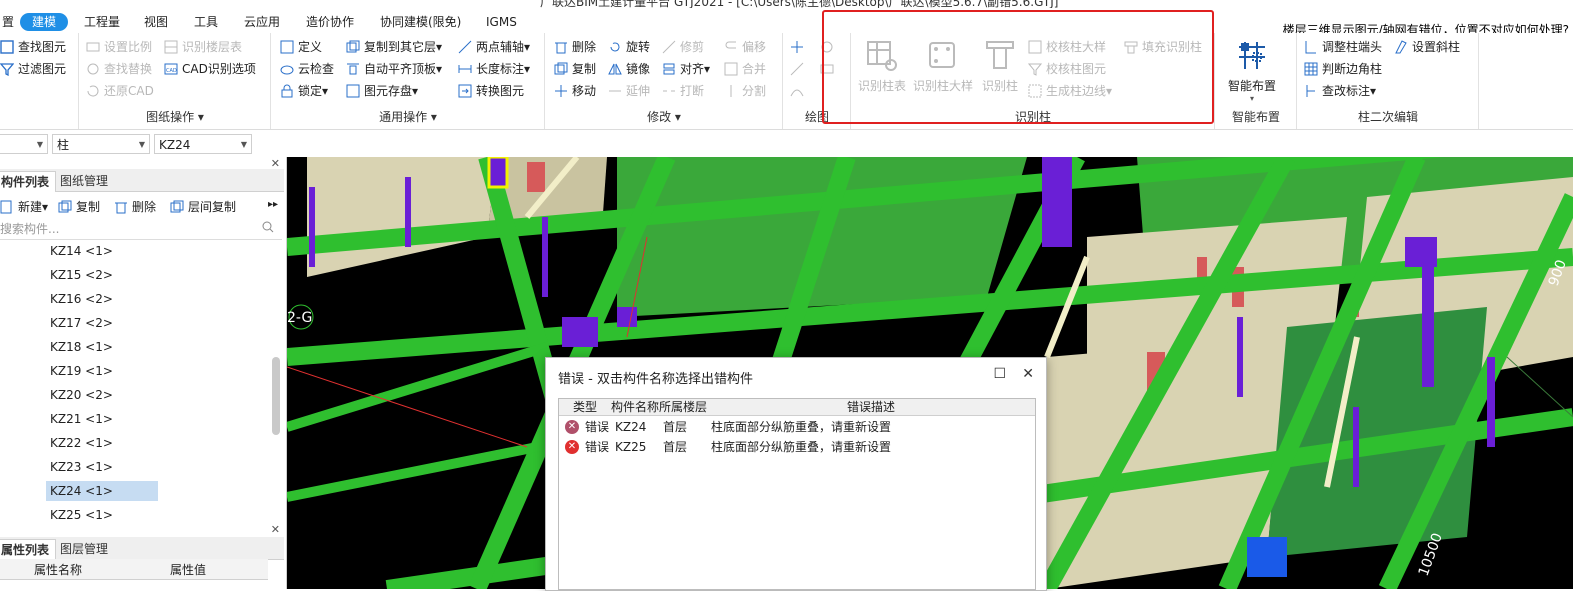 The image size is (1573, 591). What do you see at coordinates (102, 515) in the screenshot?
I see `list-item: KZ25 <1>` at bounding box center [102, 515].